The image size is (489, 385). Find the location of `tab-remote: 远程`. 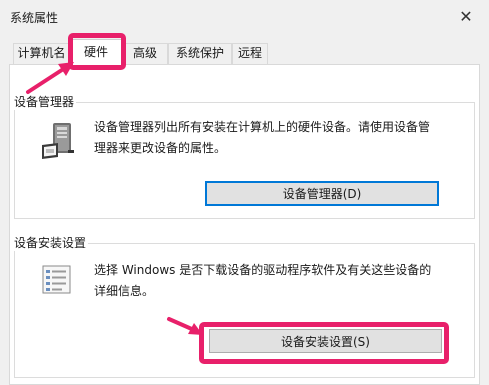

tab-remote: 远程 is located at coordinates (250, 53).